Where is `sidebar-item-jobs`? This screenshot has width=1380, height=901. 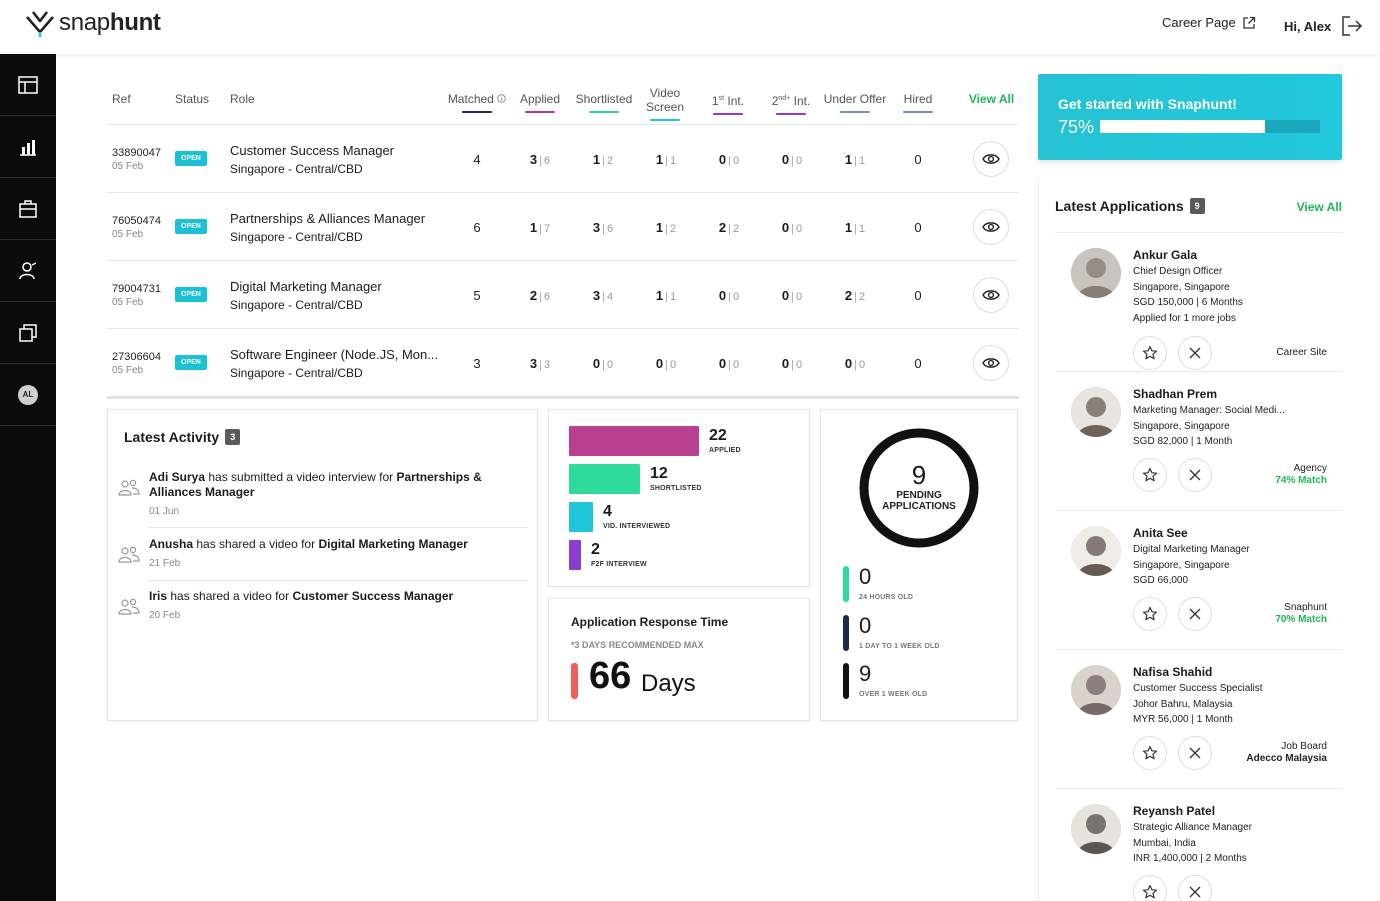
sidebar-item-jobs is located at coordinates (28, 209).